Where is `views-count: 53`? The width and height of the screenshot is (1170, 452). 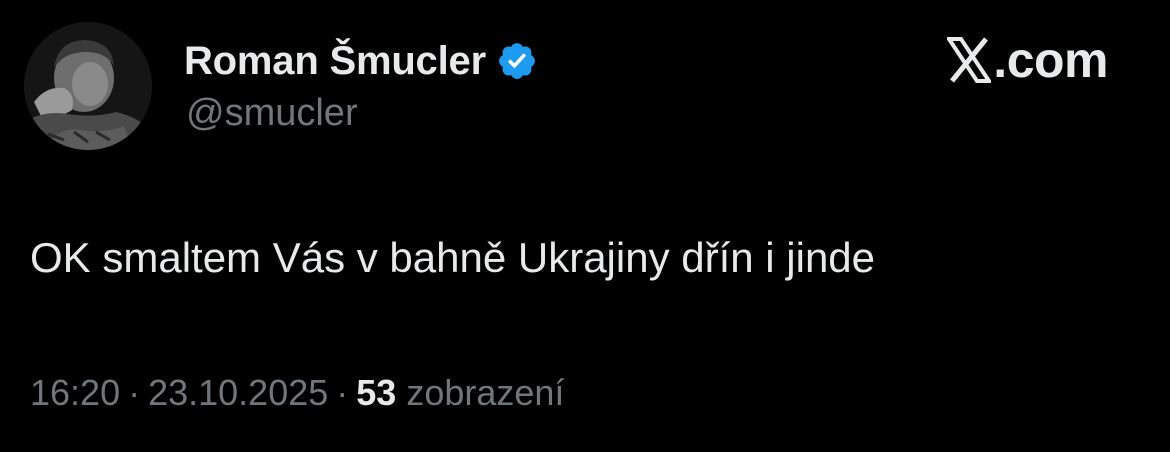 views-count: 53 is located at coordinates (376, 393).